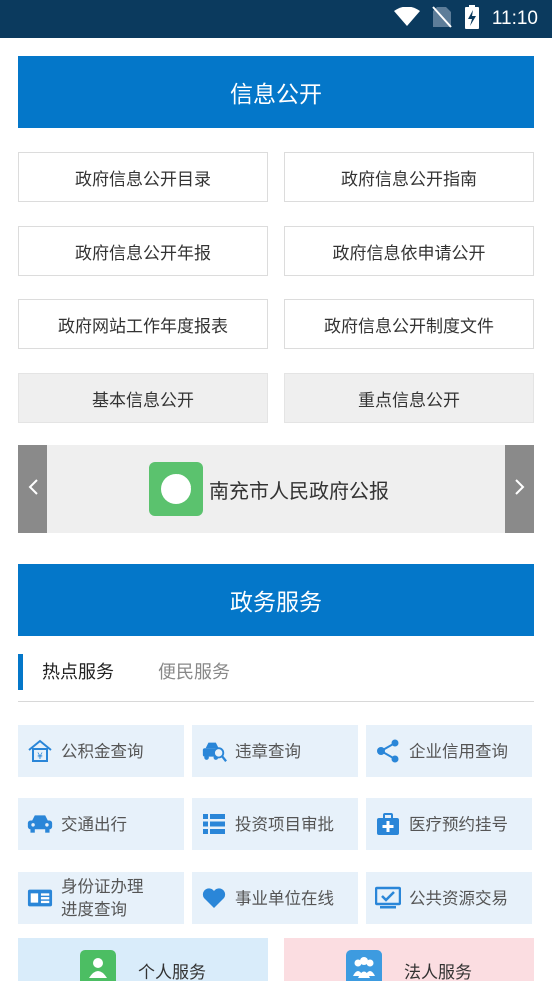 The image size is (552, 981). What do you see at coordinates (276, 600) in the screenshot?
I see `gov-service-header: 政务服务` at bounding box center [276, 600].